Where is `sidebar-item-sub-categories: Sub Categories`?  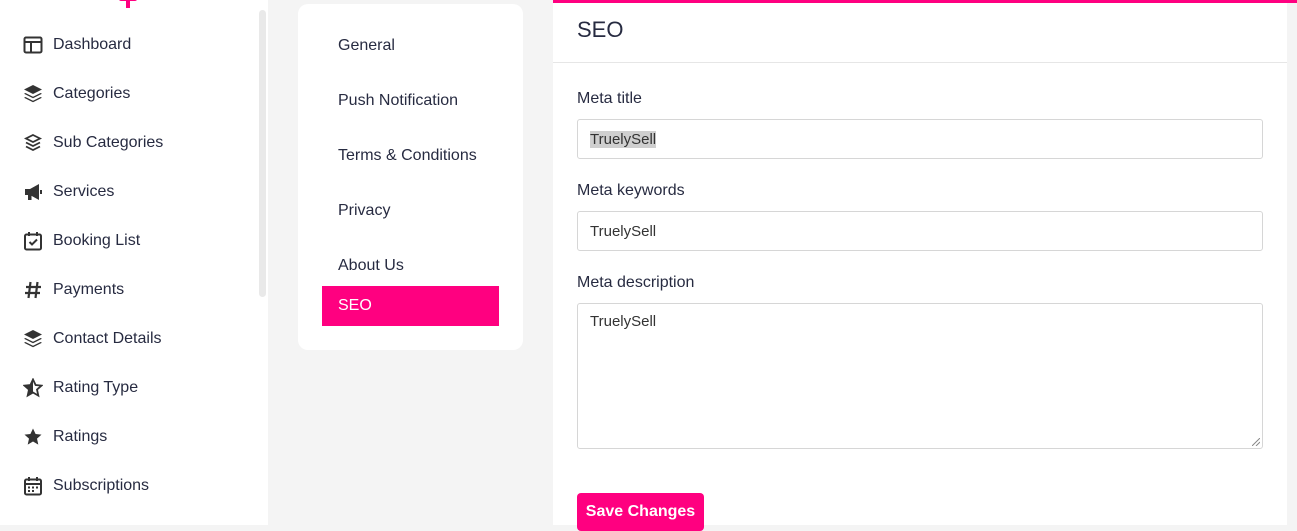 sidebar-item-sub-categories: Sub Categories is located at coordinates (92, 143).